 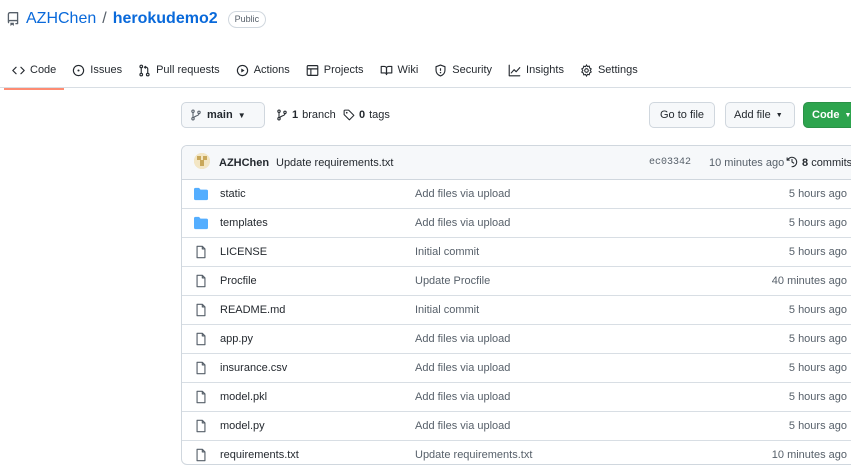 I want to click on add-file-label: Add file, so click(x=752, y=115).